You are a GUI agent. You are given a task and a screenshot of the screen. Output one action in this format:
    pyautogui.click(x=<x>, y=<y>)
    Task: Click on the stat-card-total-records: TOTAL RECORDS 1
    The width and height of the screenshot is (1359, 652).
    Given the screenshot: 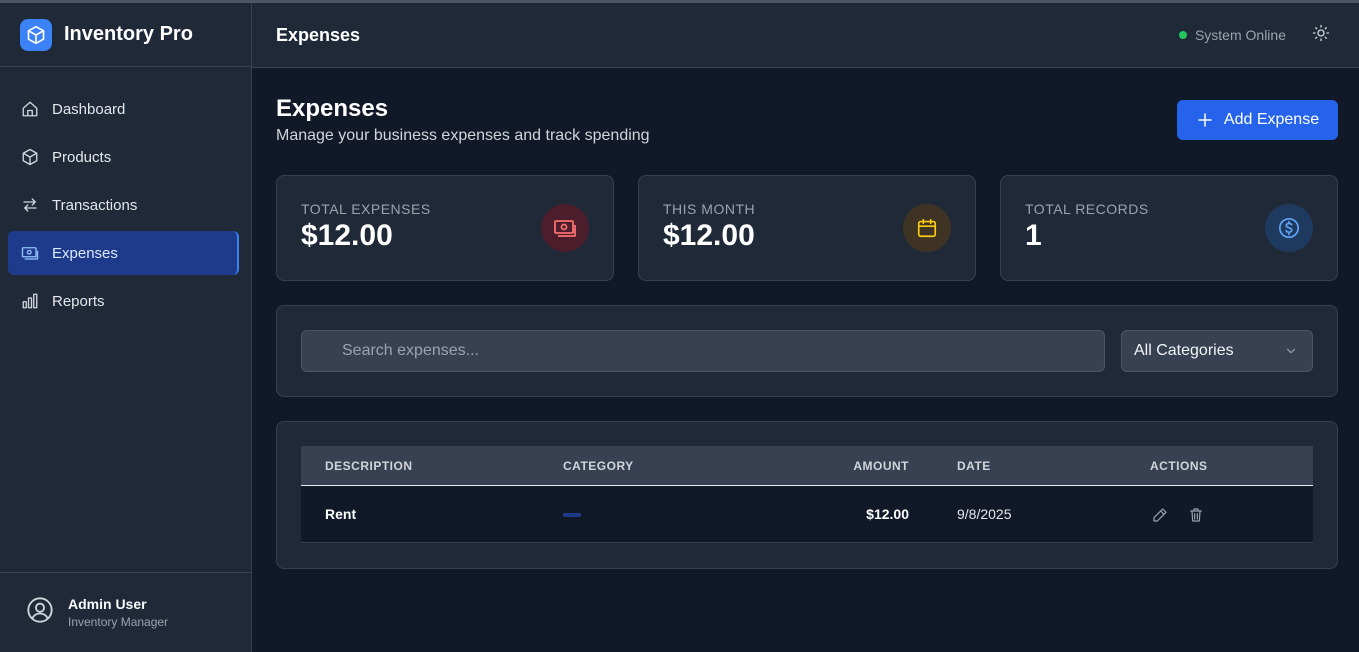 What is the action you would take?
    pyautogui.click(x=1169, y=228)
    